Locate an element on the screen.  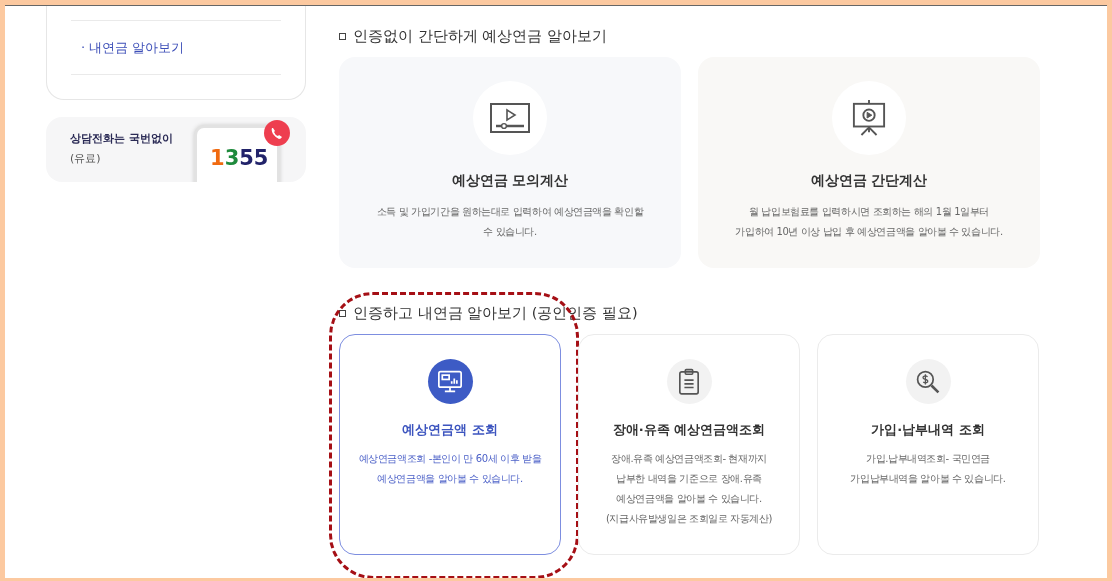
clipboard-icon is located at coordinates (689, 381).